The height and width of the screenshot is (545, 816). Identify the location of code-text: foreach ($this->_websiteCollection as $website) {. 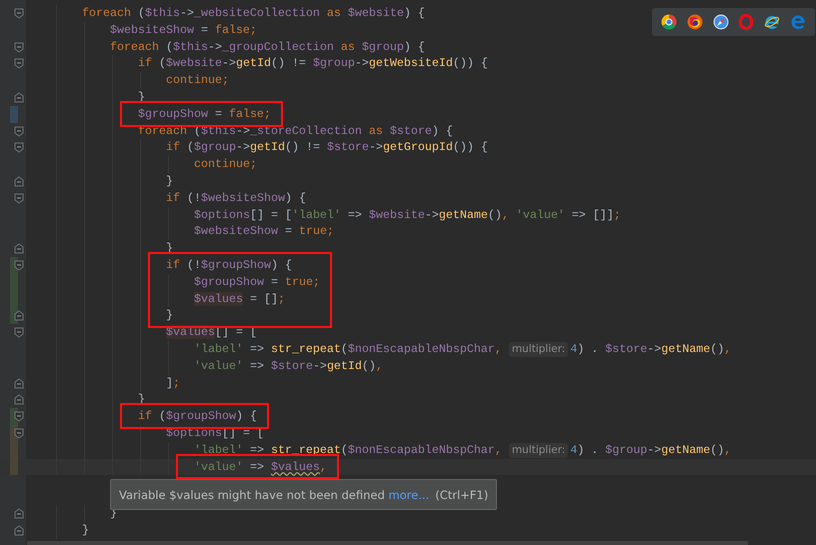
(253, 13).